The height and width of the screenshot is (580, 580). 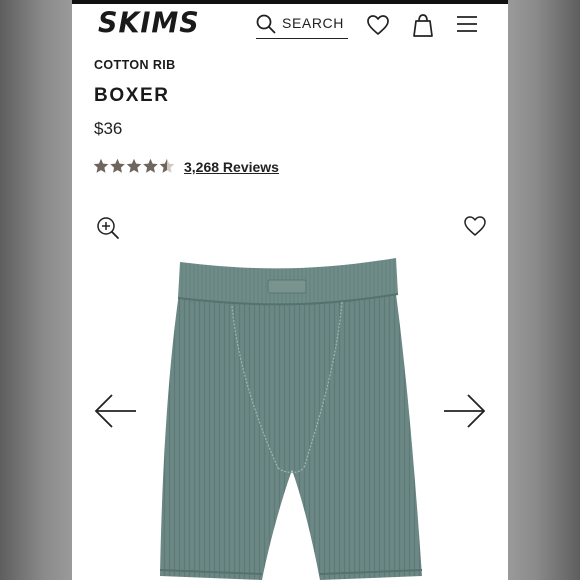 What do you see at coordinates (149, 23) in the screenshot?
I see `brand-logo: SKIMS` at bounding box center [149, 23].